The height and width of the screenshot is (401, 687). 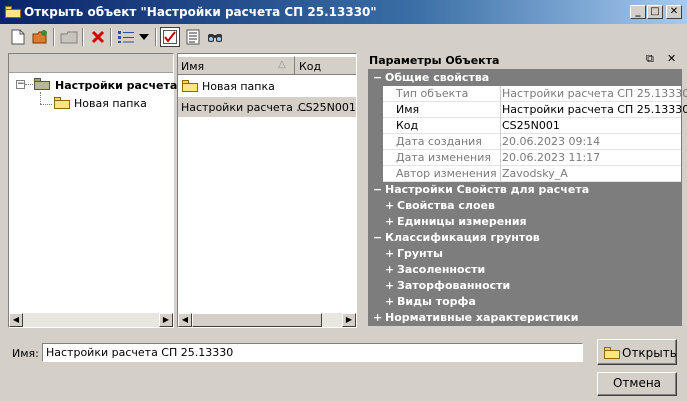 What do you see at coordinates (650, 59) in the screenshot?
I see `pin-icon: ⧉` at bounding box center [650, 59].